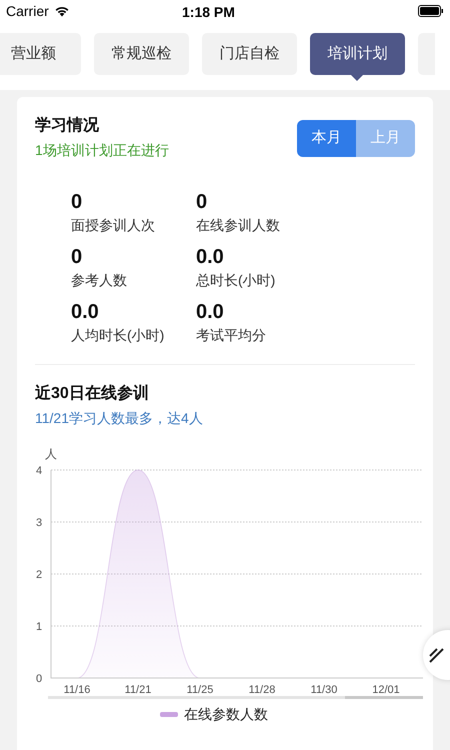  What do you see at coordinates (77, 690) in the screenshot?
I see `x-tick-label: 11/16` at bounding box center [77, 690].